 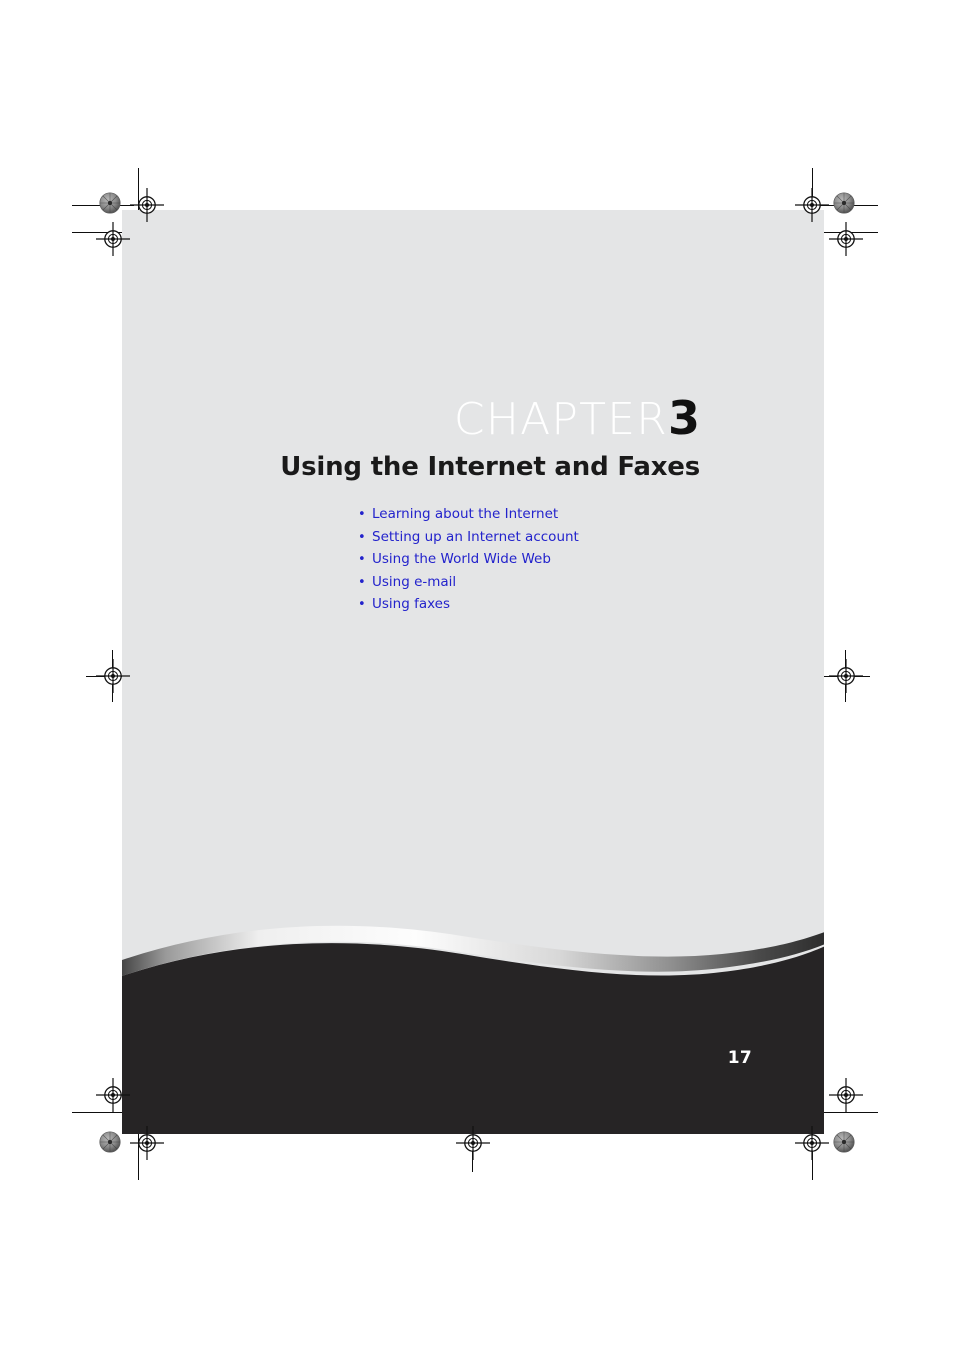 I want to click on page-title: Using the Internet and Faxes, so click(x=490, y=467).